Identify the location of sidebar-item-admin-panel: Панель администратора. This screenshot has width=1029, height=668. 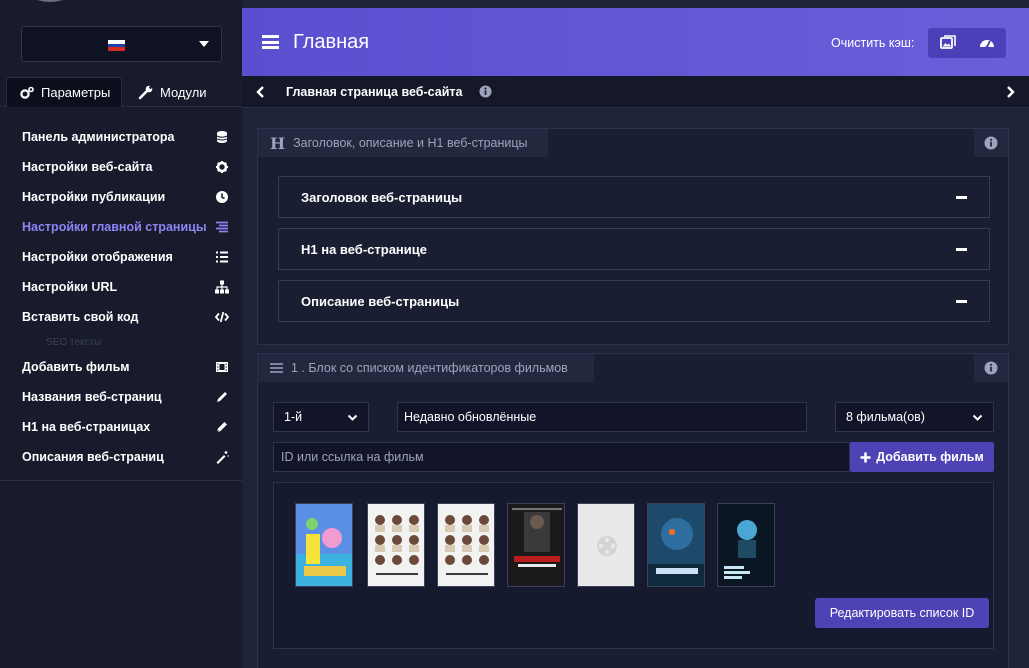
(121, 137).